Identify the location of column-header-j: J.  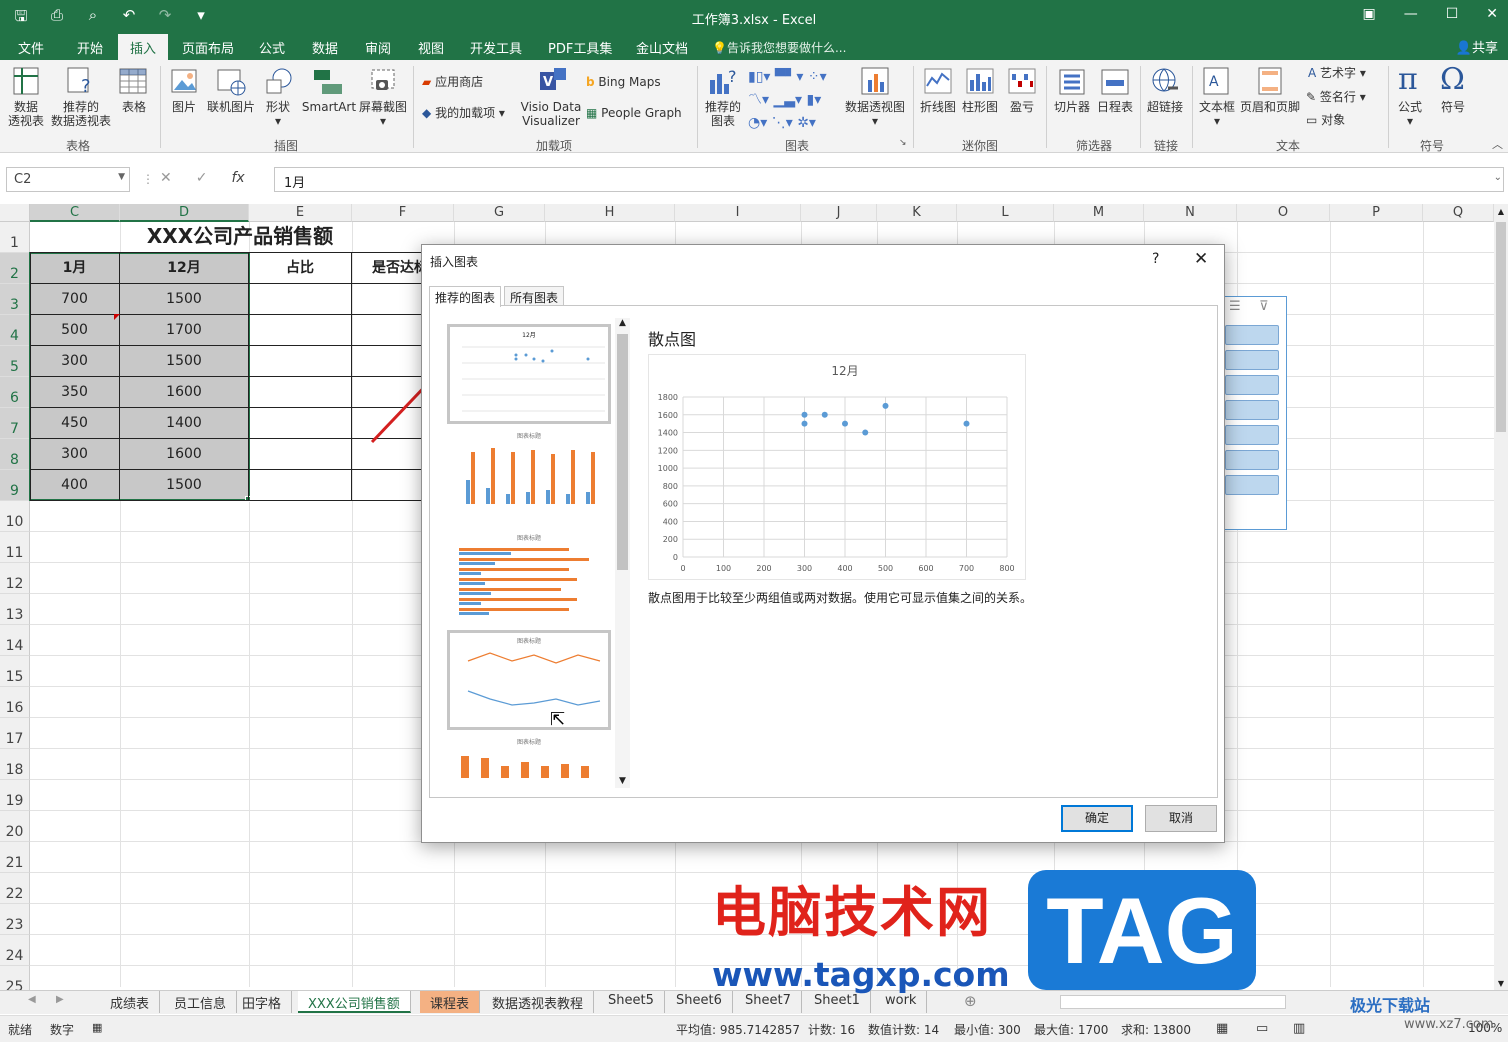
(839, 213).